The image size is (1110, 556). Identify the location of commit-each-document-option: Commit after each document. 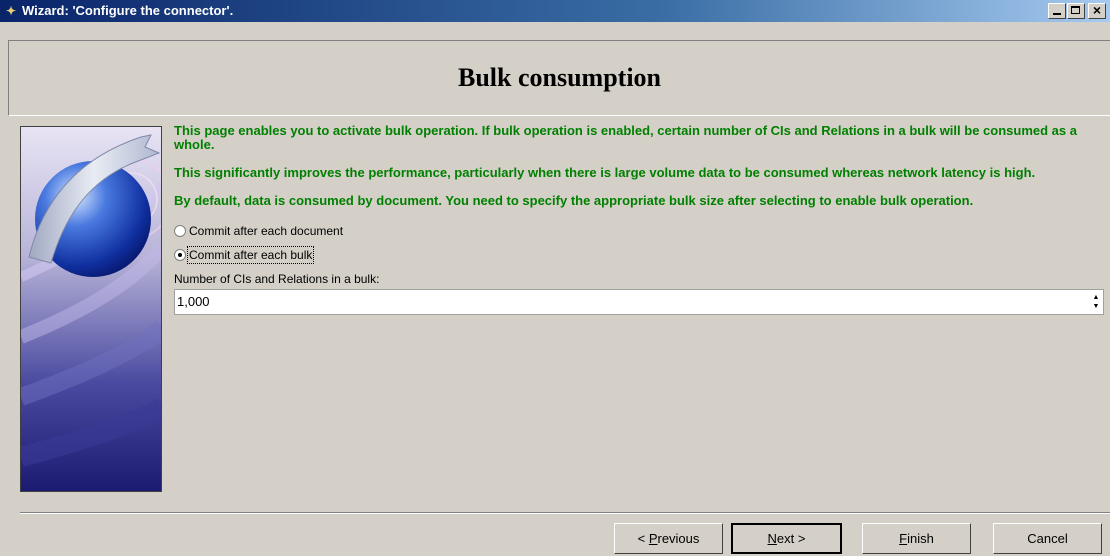
(639, 231).